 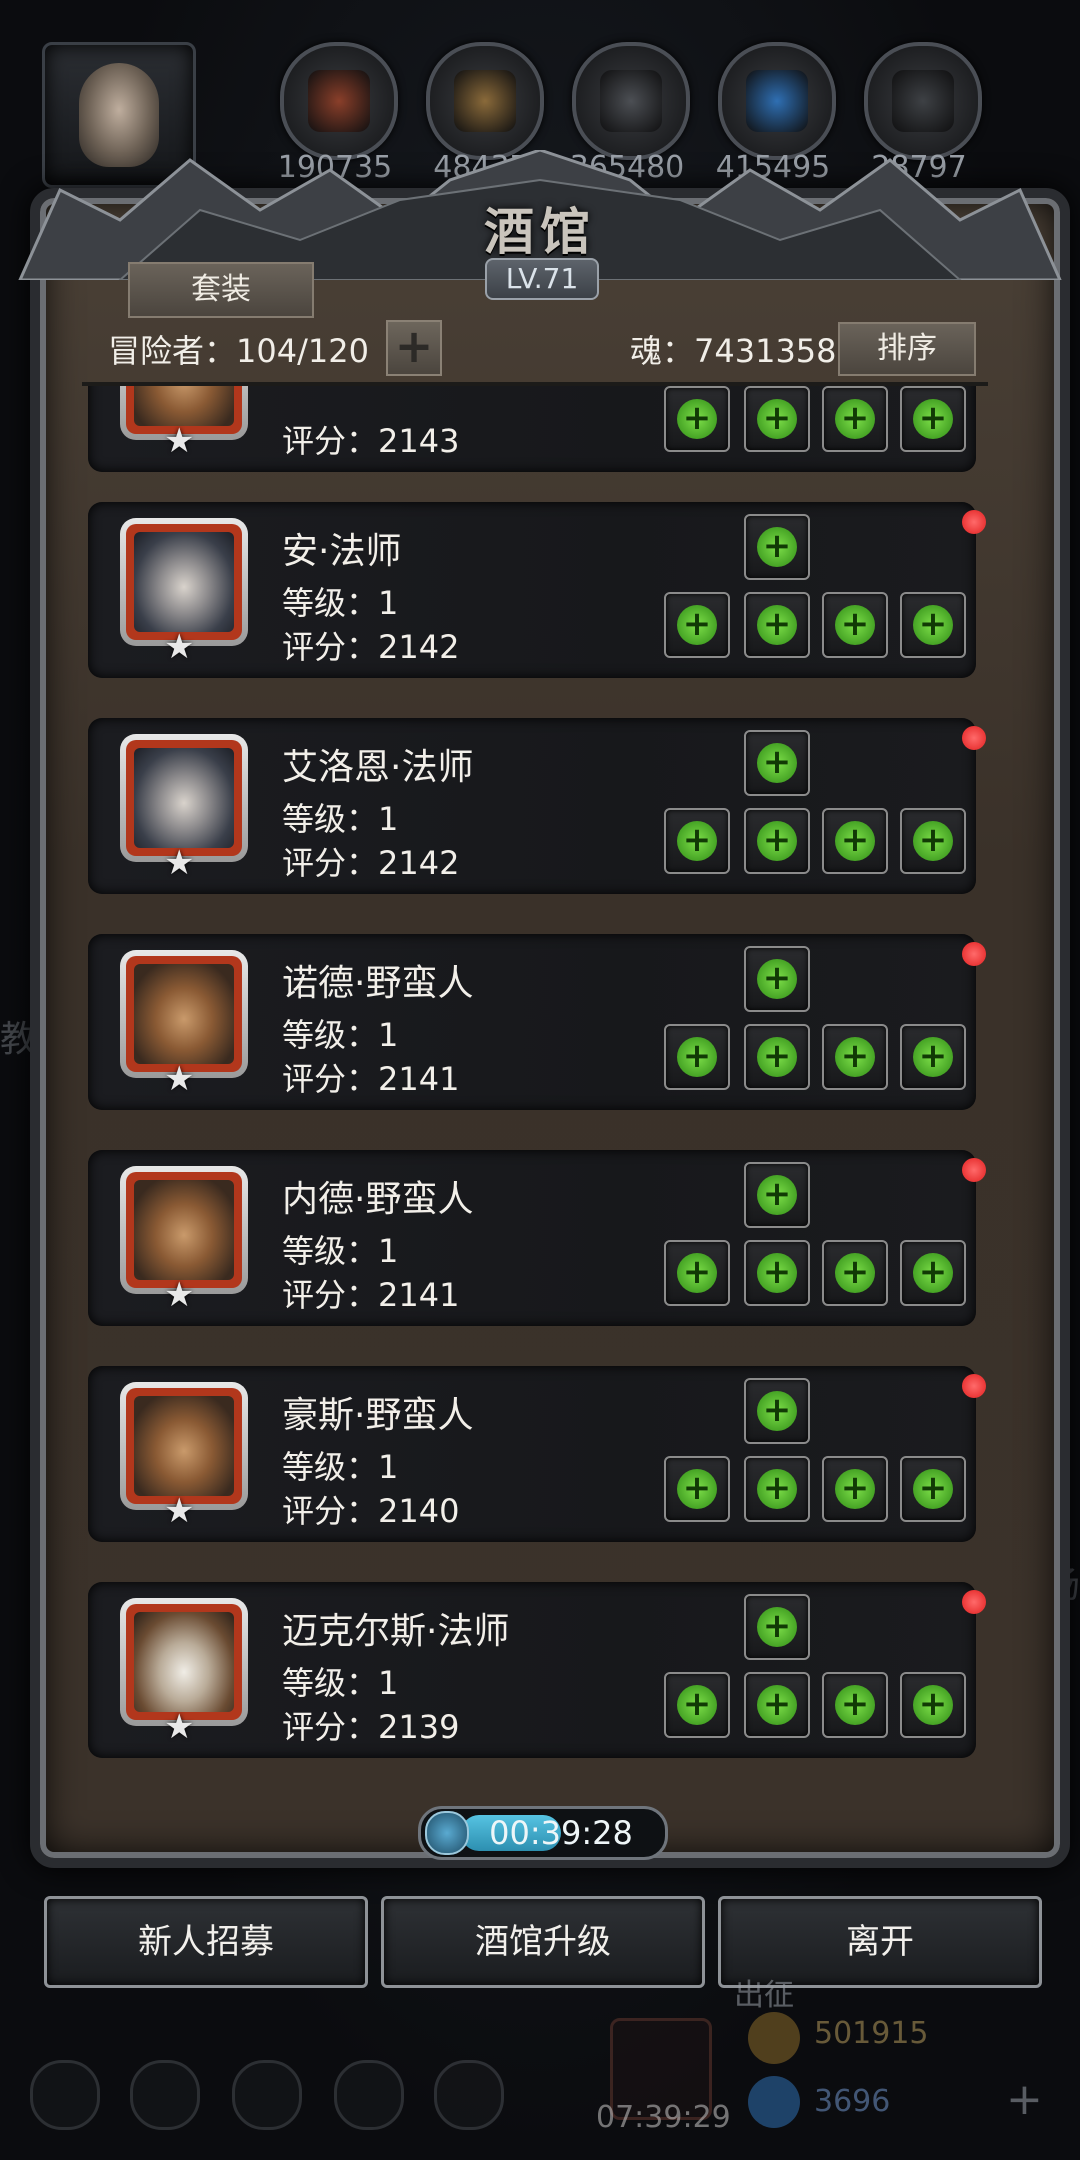 I want to click on hero-score: 评分：2140, so click(x=371, y=1511).